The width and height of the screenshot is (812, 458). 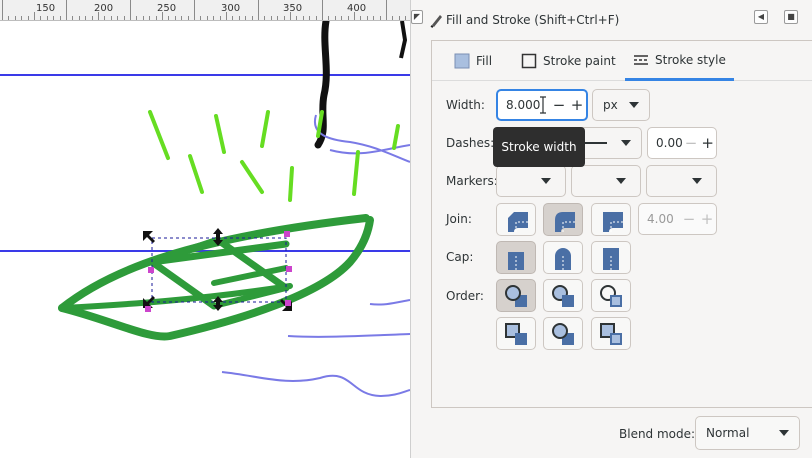 What do you see at coordinates (610, 105) in the screenshot?
I see `width-unit-value: px` at bounding box center [610, 105].